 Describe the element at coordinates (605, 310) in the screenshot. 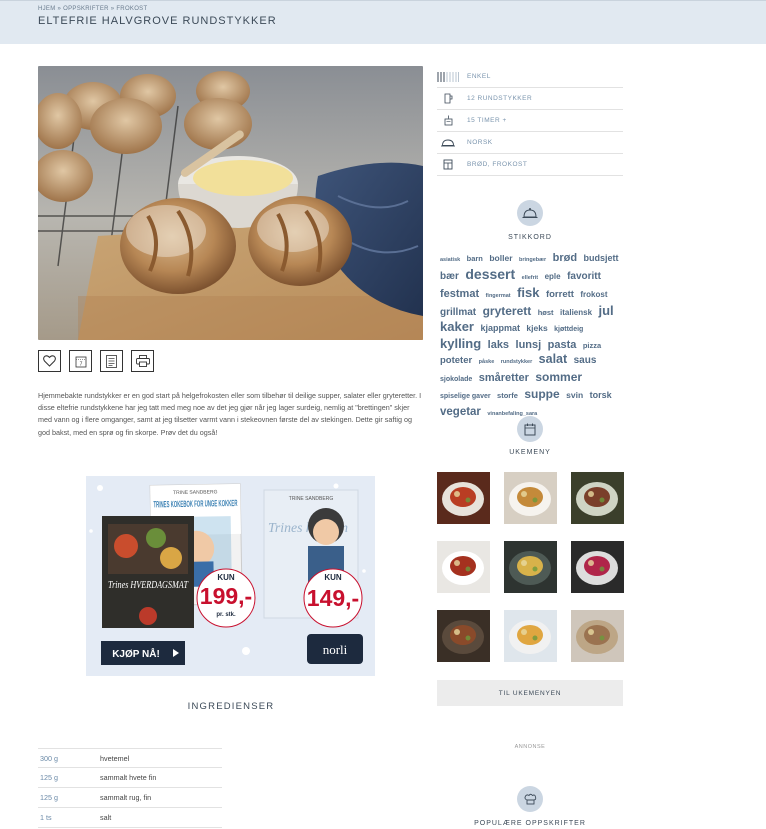

I see `tag-link: jul` at that location.